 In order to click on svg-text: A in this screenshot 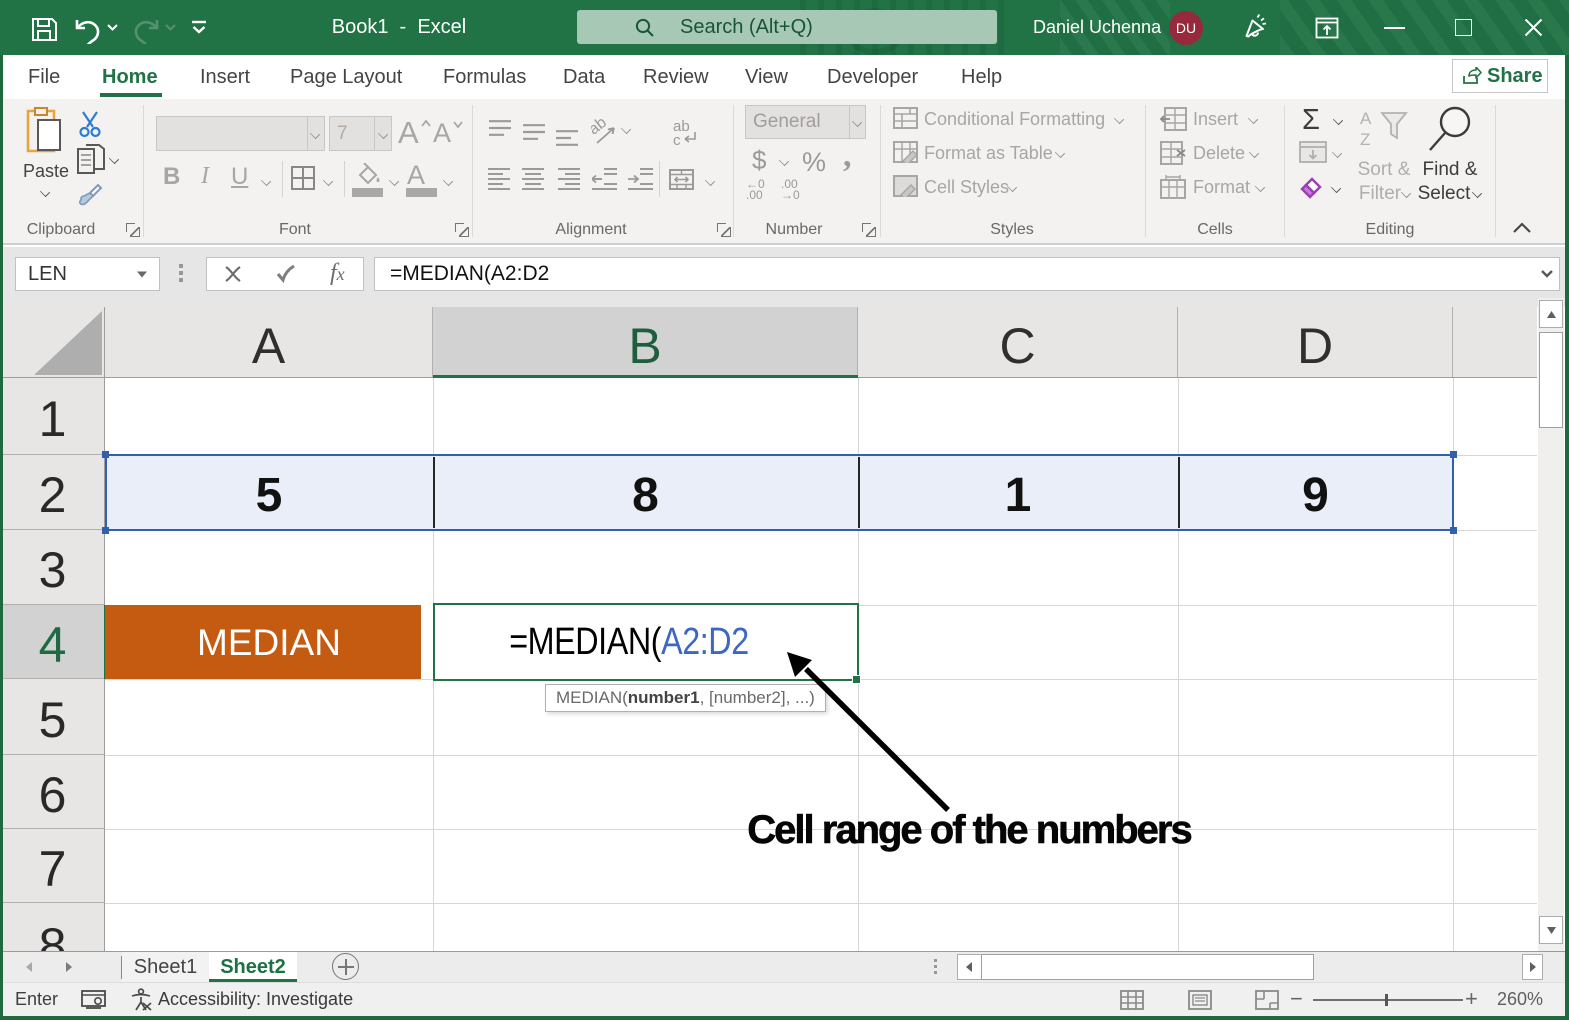, I will do `click(1366, 118)`.